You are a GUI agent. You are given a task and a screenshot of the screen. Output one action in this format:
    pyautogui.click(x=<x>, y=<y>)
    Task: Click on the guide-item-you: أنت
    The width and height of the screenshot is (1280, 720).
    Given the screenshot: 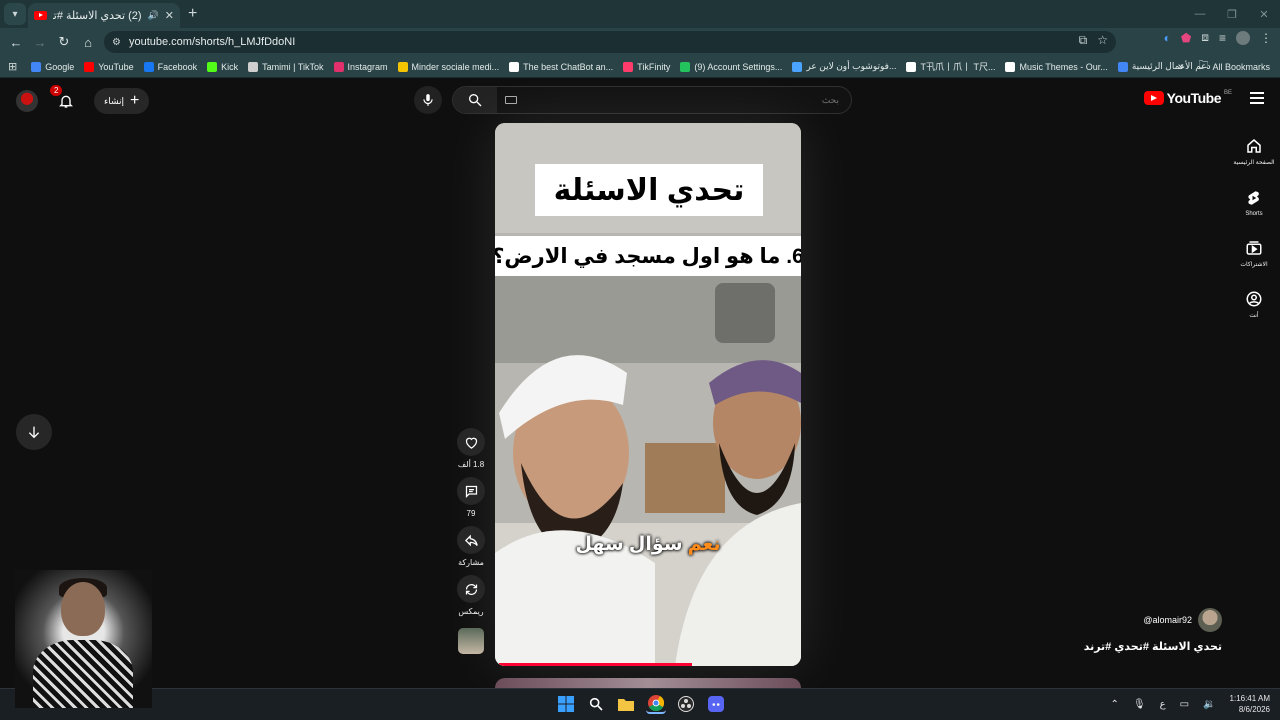 What is the action you would take?
    pyautogui.click(x=1254, y=304)
    